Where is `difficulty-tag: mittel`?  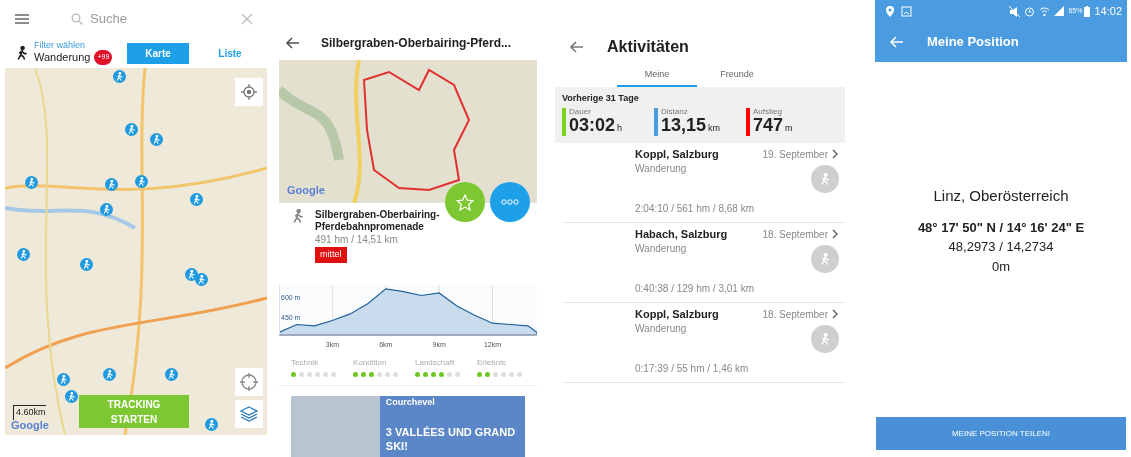 difficulty-tag: mittel is located at coordinates (331, 255).